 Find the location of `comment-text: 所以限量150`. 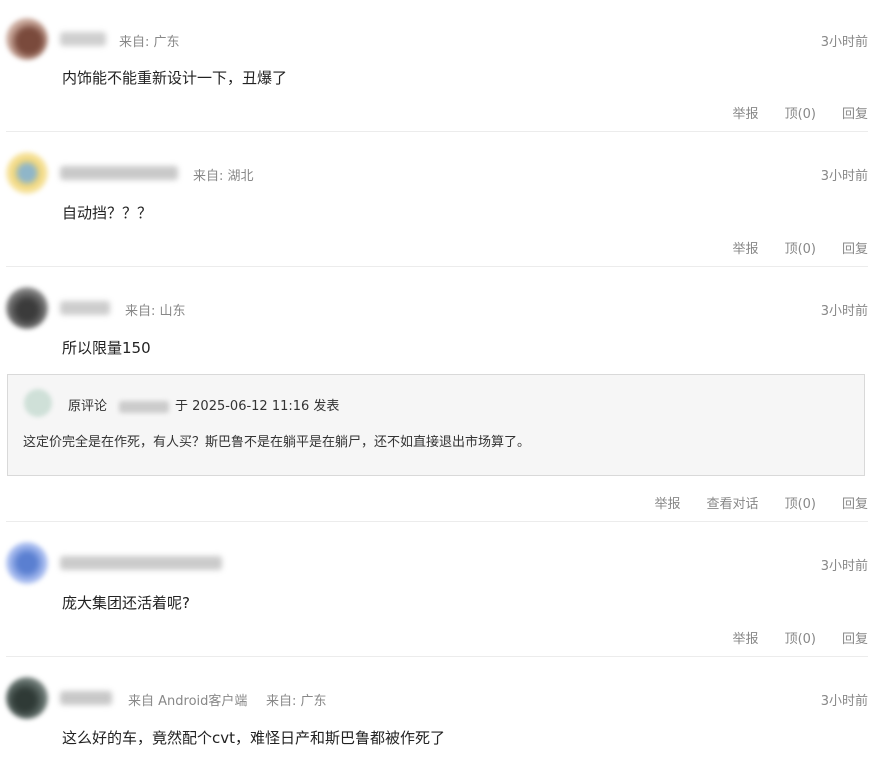

comment-text: 所以限量150 is located at coordinates (106, 348).